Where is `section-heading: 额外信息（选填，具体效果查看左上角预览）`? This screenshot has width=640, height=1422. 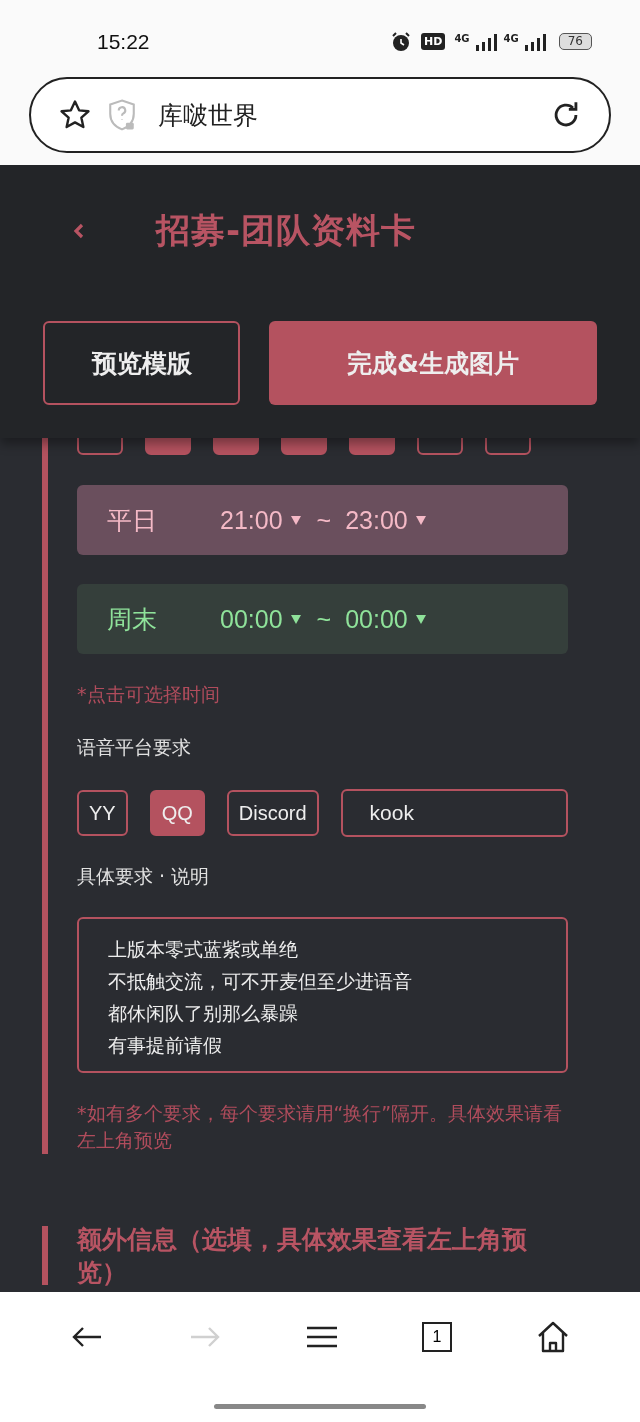
section-heading: 额外信息（选填，具体效果查看左上角预览） is located at coordinates (302, 1256).